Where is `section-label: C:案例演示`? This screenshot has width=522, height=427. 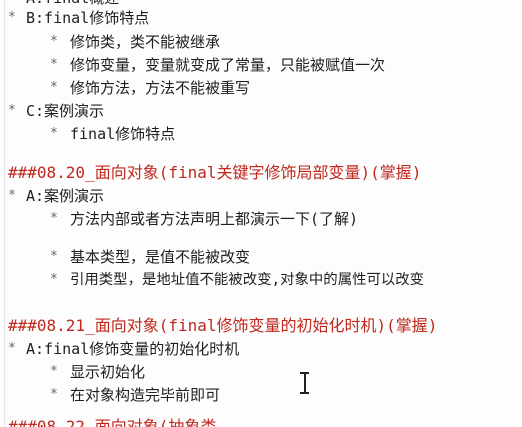
section-label: C:案例演示 is located at coordinates (65, 111).